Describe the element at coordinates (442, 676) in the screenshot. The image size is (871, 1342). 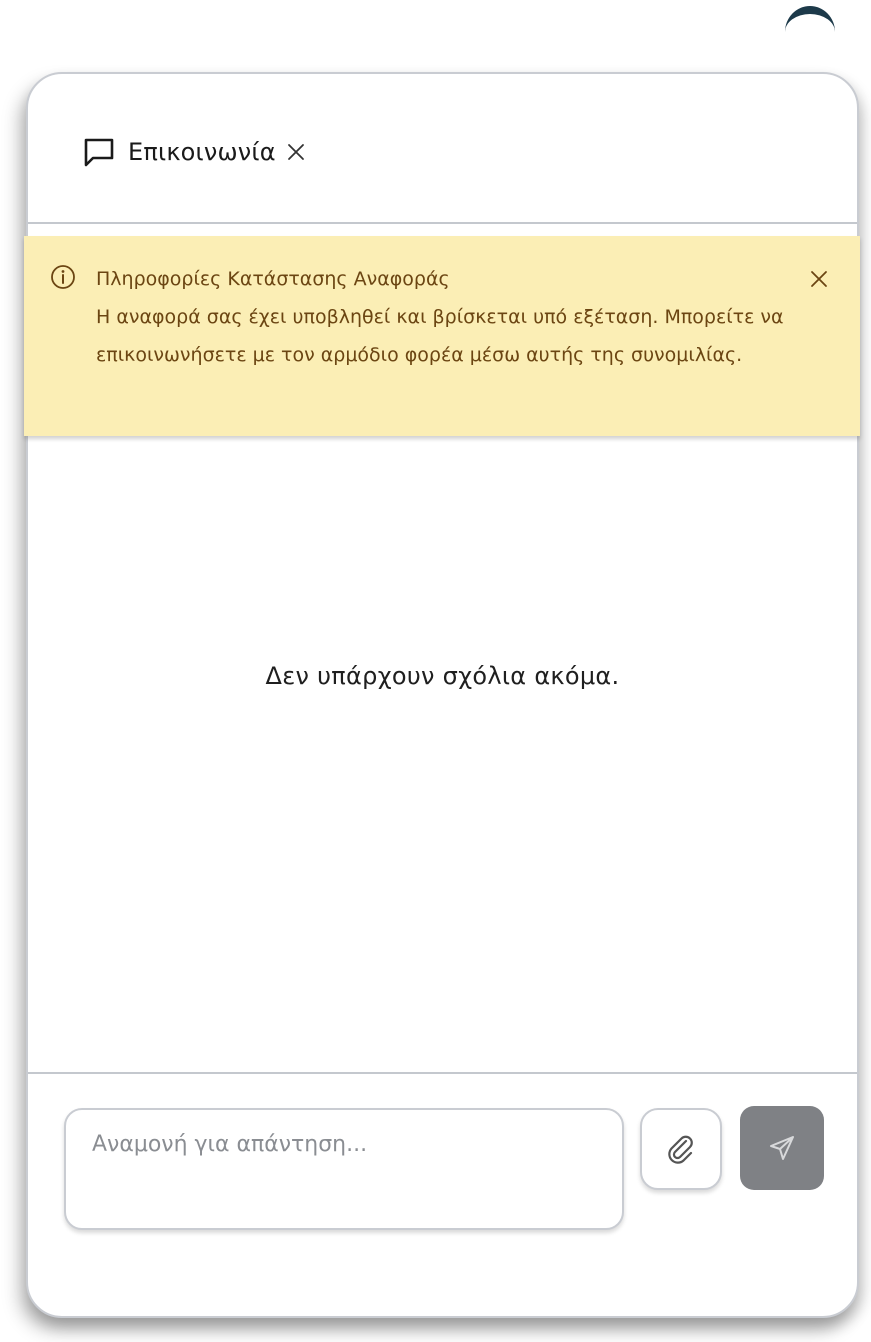
I see `empty-comments-text: Δεν υπάρχουν σχόλια ακόμα.` at that location.